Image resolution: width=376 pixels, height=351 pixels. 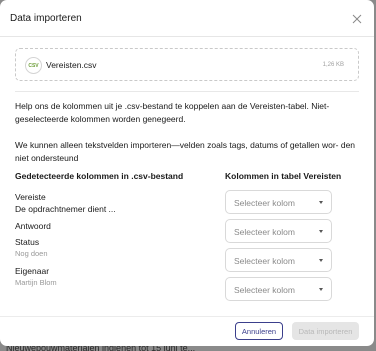 What do you see at coordinates (31, 253) in the screenshot?
I see `column-sample: Nog doen` at bounding box center [31, 253].